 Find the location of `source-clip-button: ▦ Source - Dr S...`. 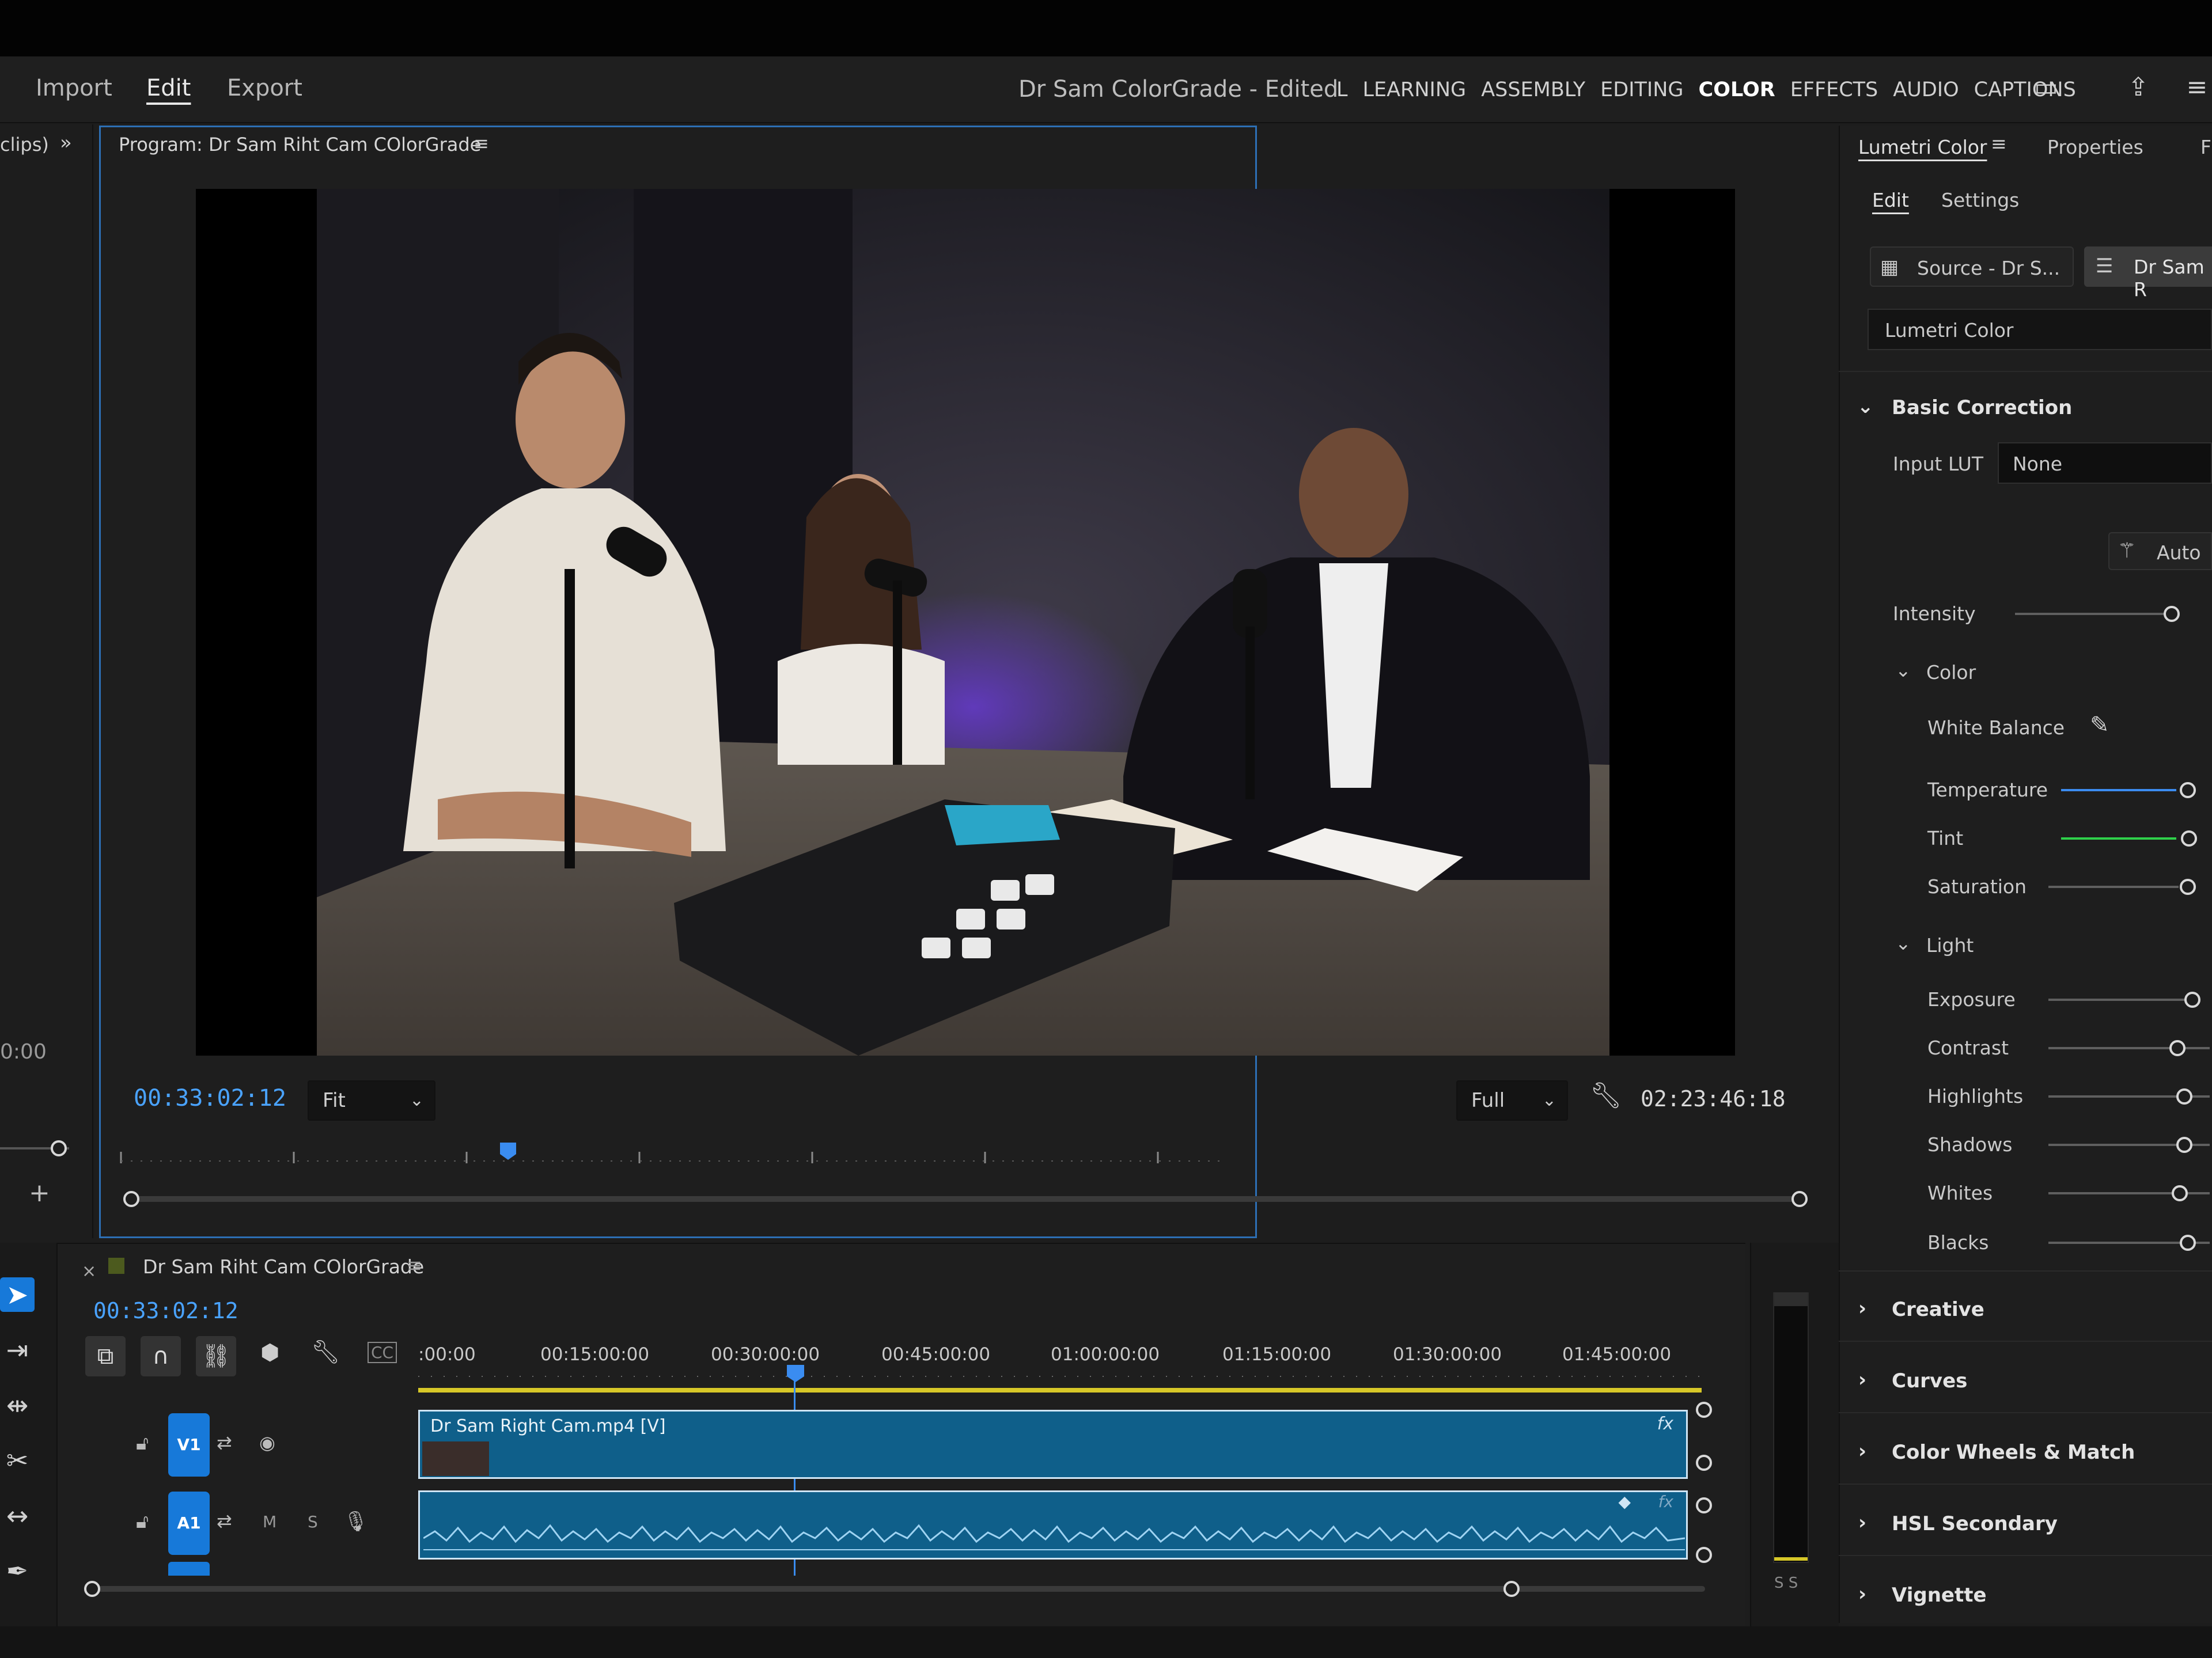

source-clip-button: ▦ Source - Dr S... is located at coordinates (1972, 266).